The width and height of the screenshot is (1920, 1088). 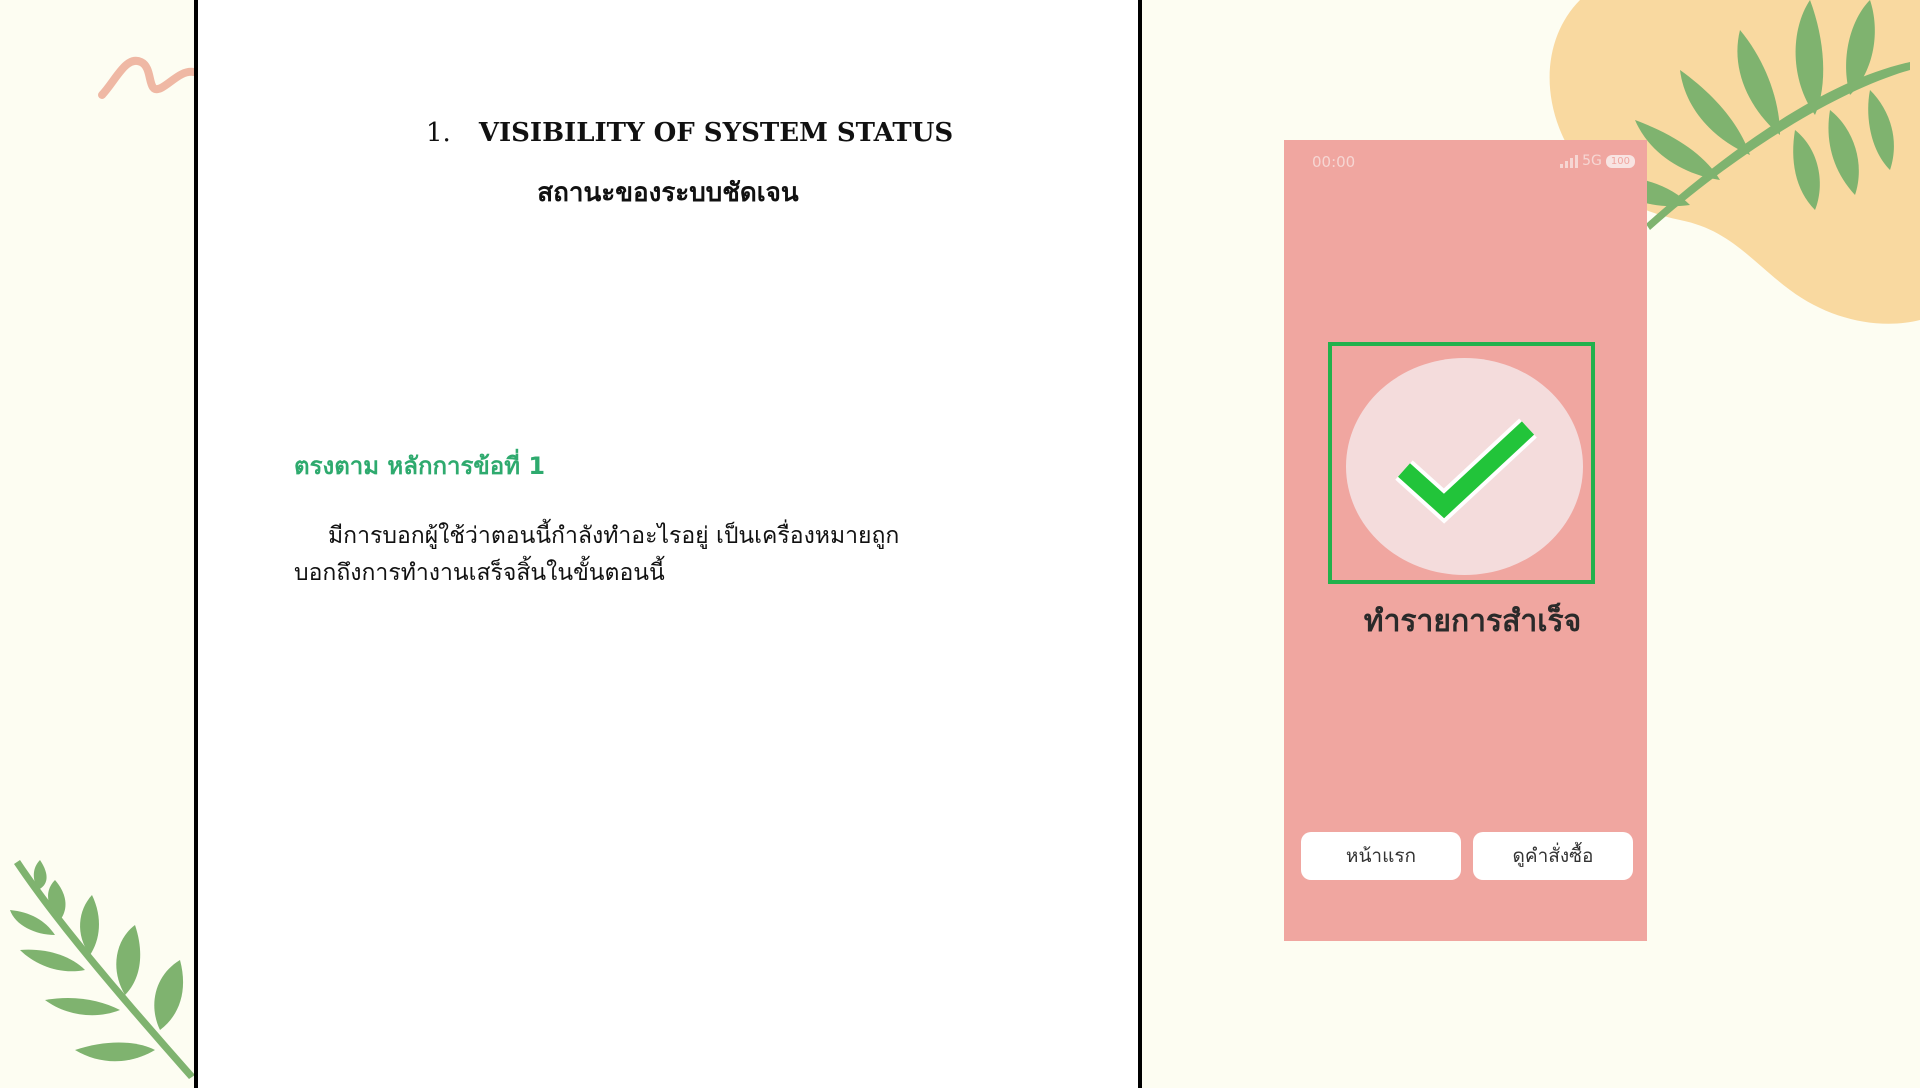 What do you see at coordinates (420, 466) in the screenshot?
I see `principle-label: ตรงตาม หลักการข้อที่ 1` at bounding box center [420, 466].